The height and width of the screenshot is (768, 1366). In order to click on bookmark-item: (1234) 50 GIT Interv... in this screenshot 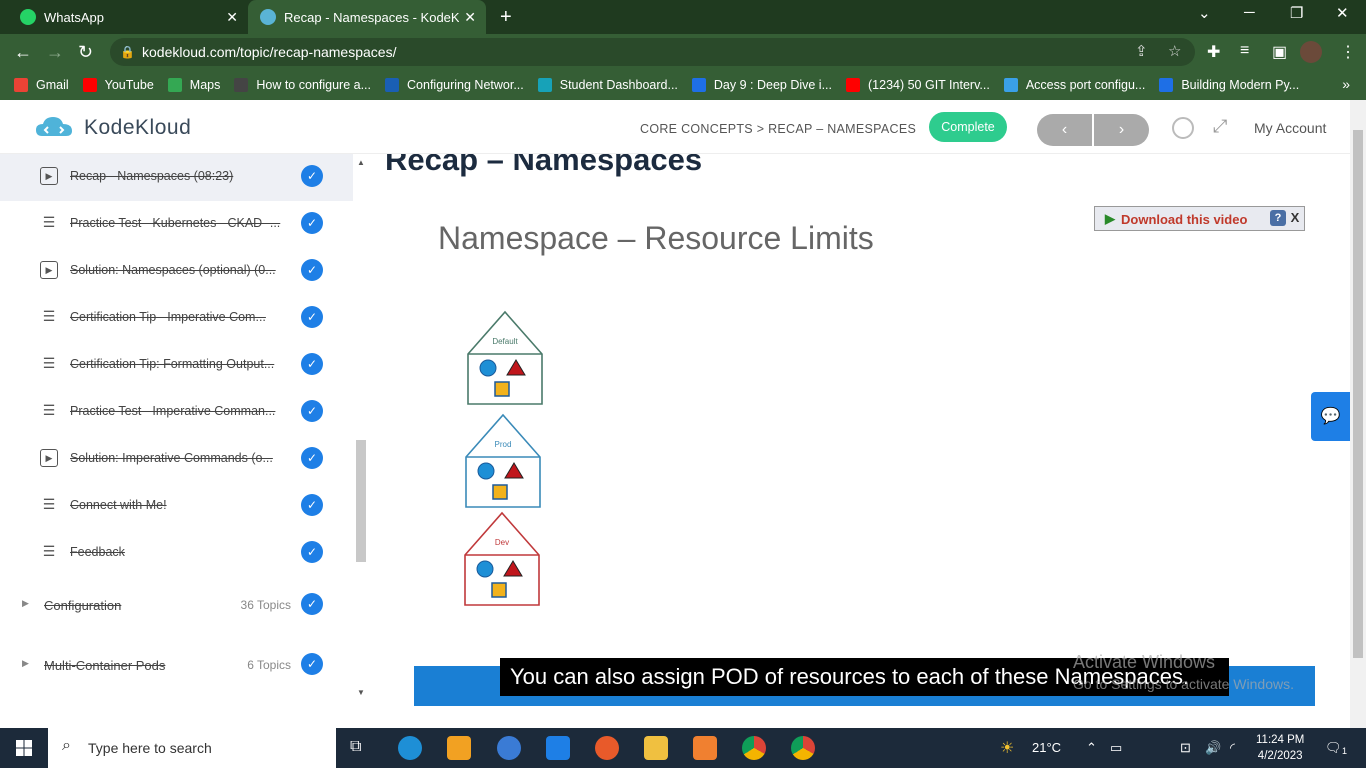, I will do `click(918, 85)`.